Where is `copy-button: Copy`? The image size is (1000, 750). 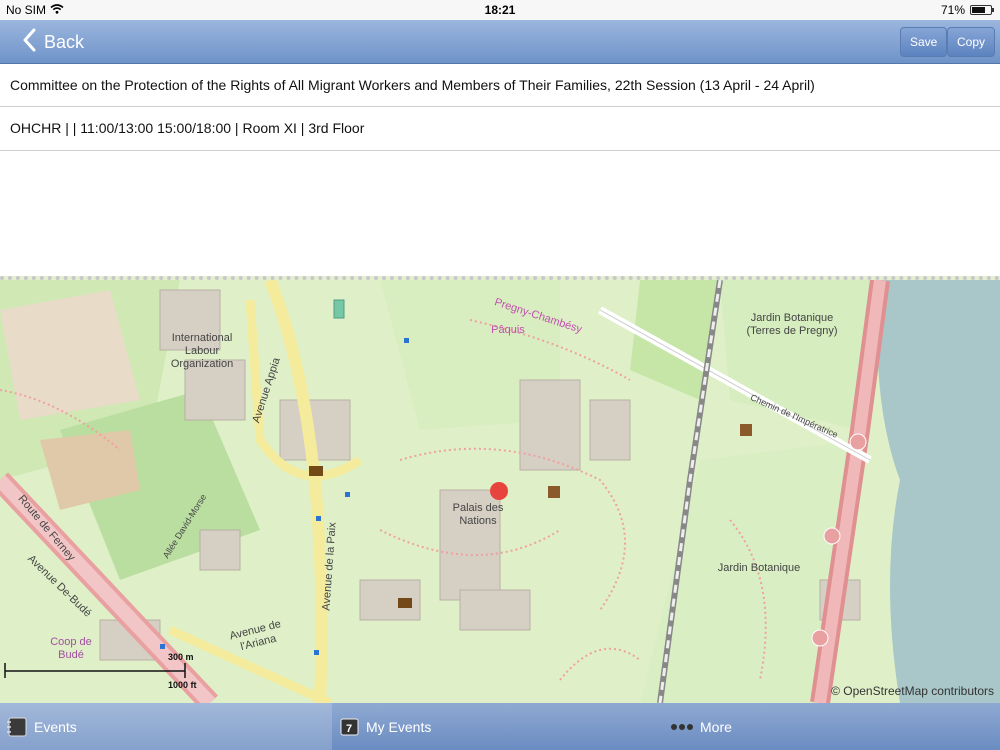 copy-button: Copy is located at coordinates (971, 42).